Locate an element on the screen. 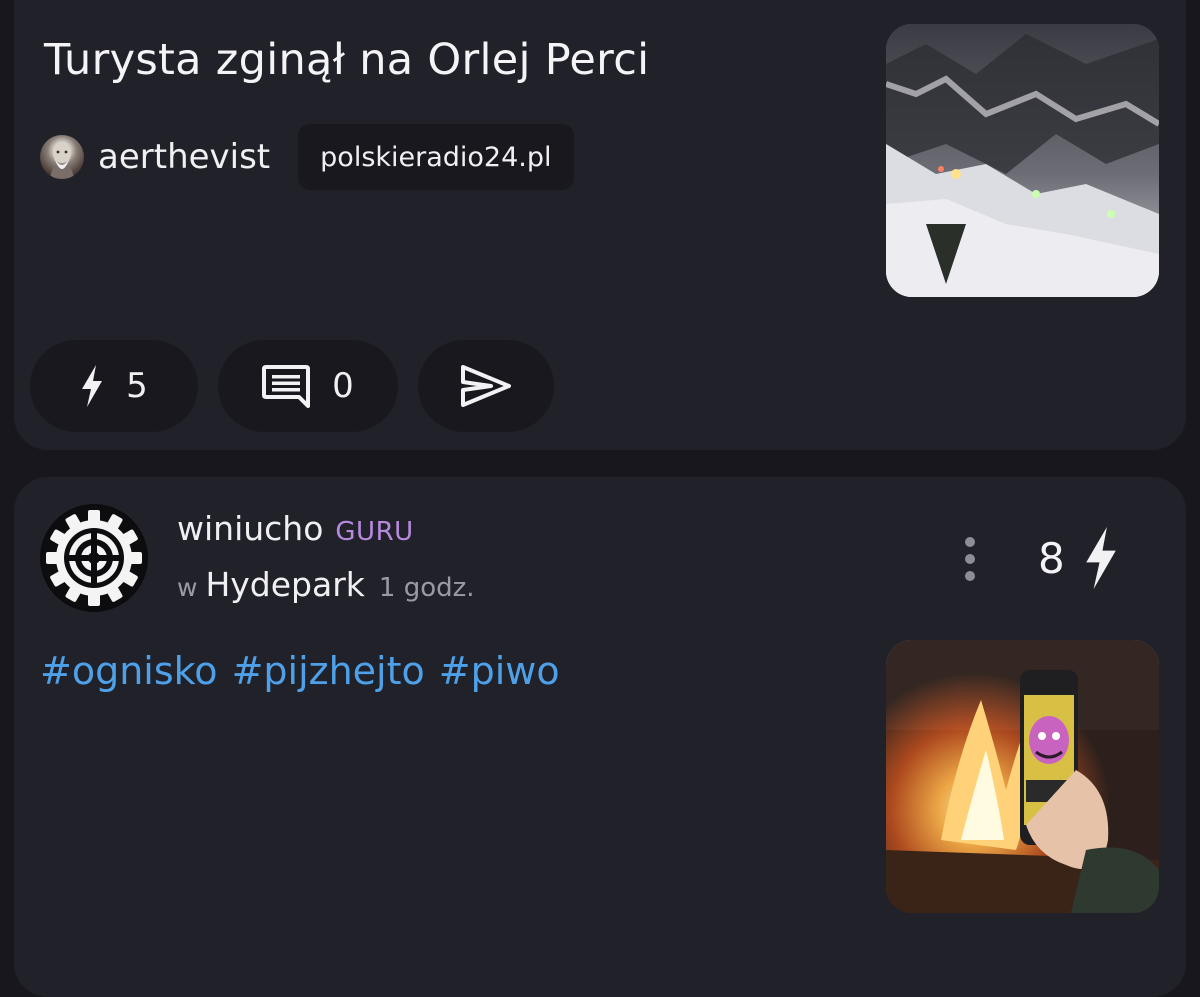 This screenshot has height=997, width=1200. post-tags: #ognisko #pijzhejto #piwo is located at coordinates (307, 671).